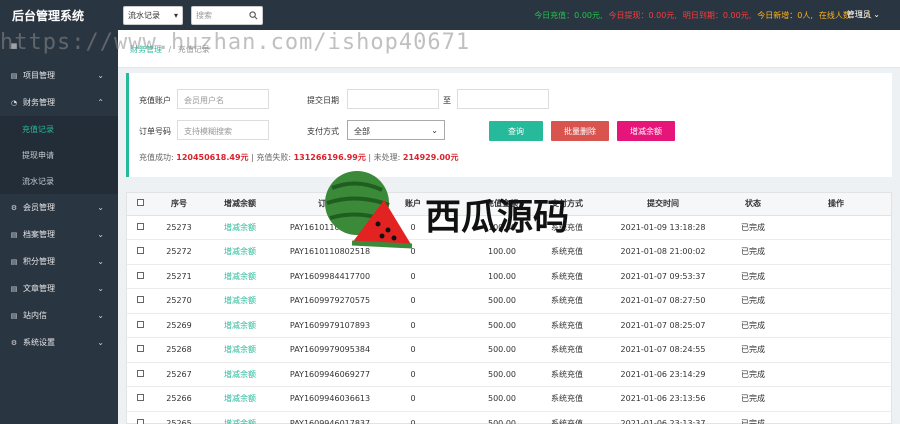 The height and width of the screenshot is (424, 900). Describe the element at coordinates (39, 342) in the screenshot. I see `sidebar-item-label: 系统设置` at that location.